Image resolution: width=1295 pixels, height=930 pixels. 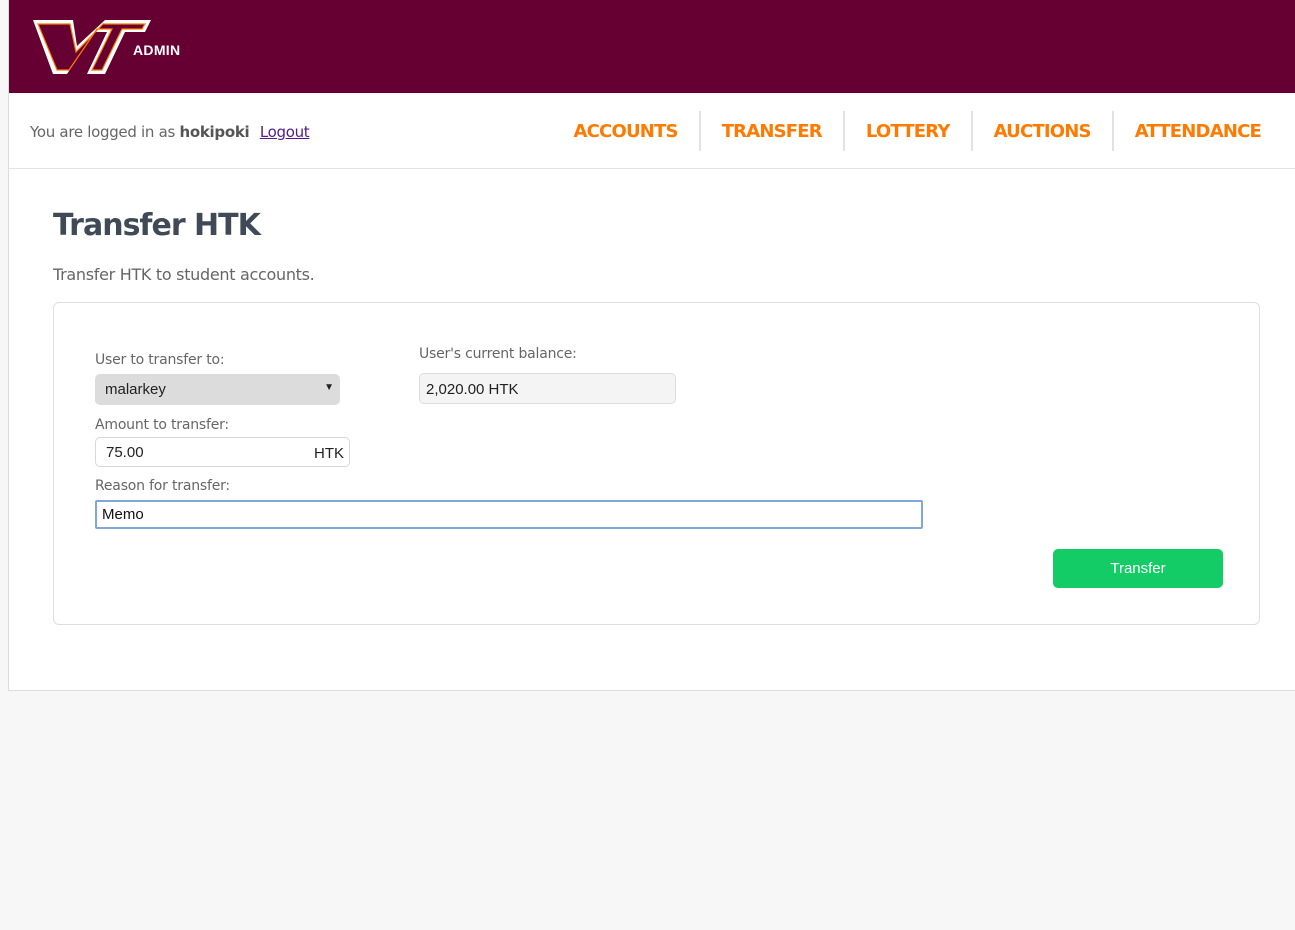 I want to click on balance-display: 2,020.00 HTK, so click(x=547, y=388).